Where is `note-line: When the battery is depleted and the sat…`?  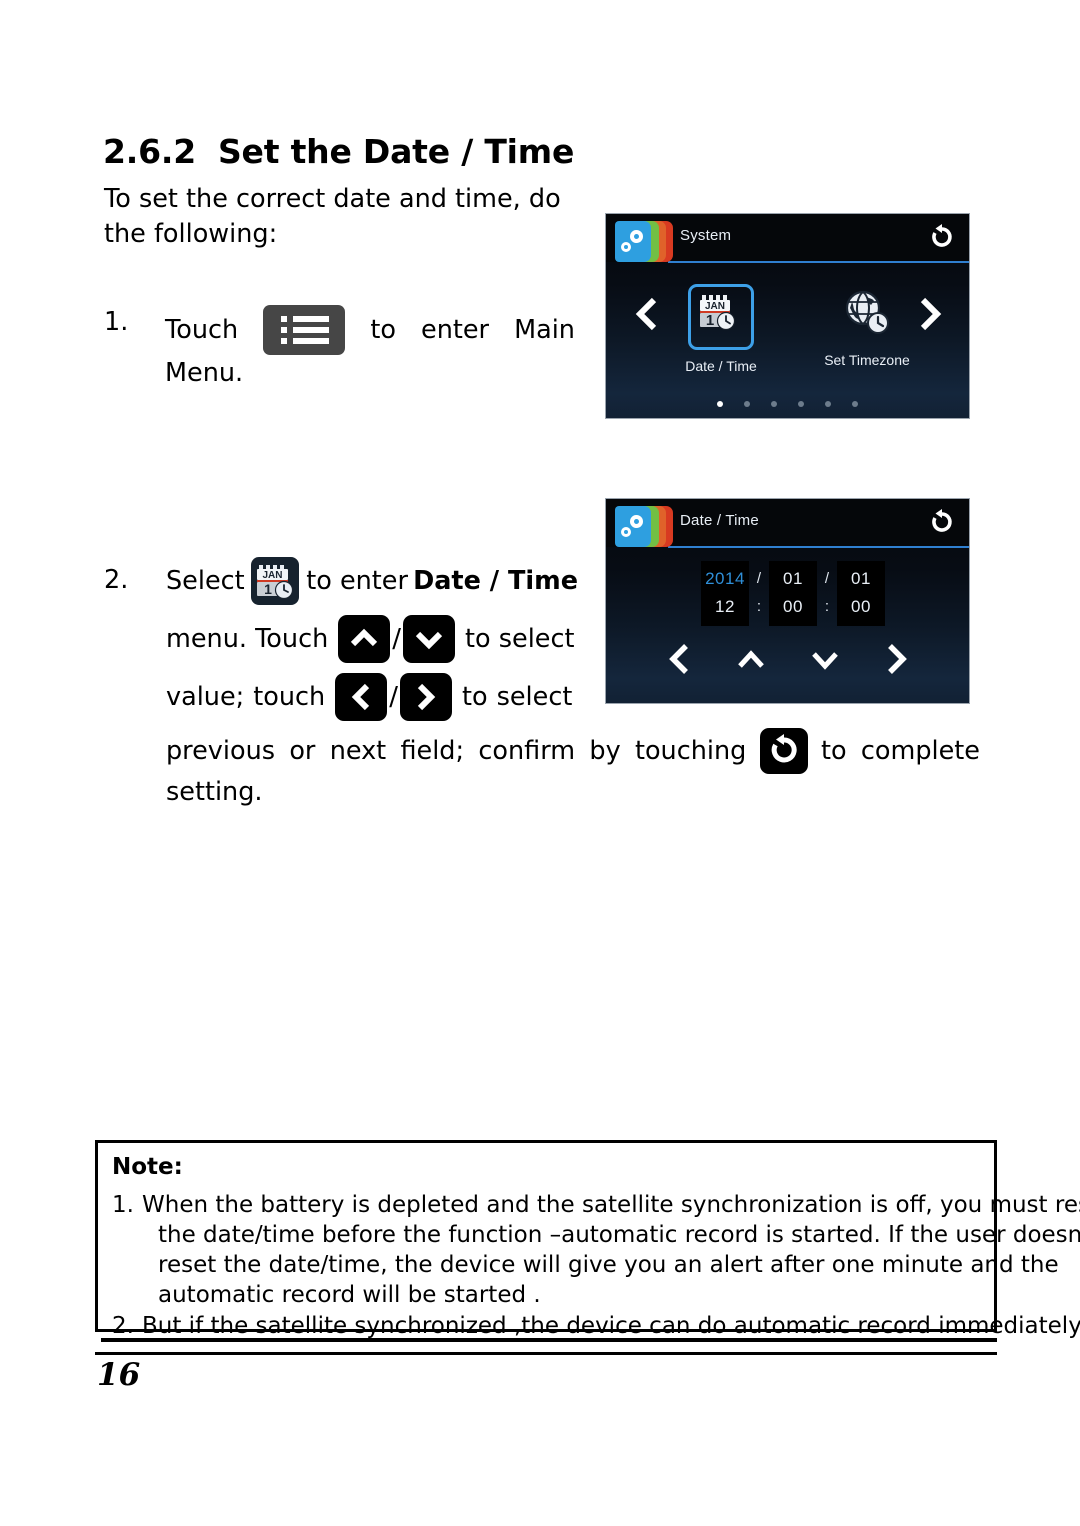 note-line: When the battery is depleted and the sat… is located at coordinates (611, 1205).